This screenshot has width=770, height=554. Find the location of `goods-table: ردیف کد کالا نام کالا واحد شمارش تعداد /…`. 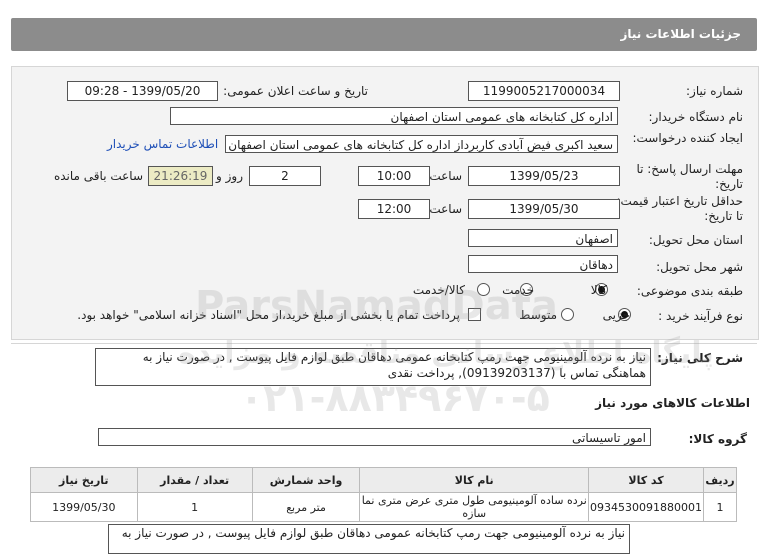

goods-table: ردیف کد کالا نام کالا واحد شمارش تعداد /… is located at coordinates (383, 494).